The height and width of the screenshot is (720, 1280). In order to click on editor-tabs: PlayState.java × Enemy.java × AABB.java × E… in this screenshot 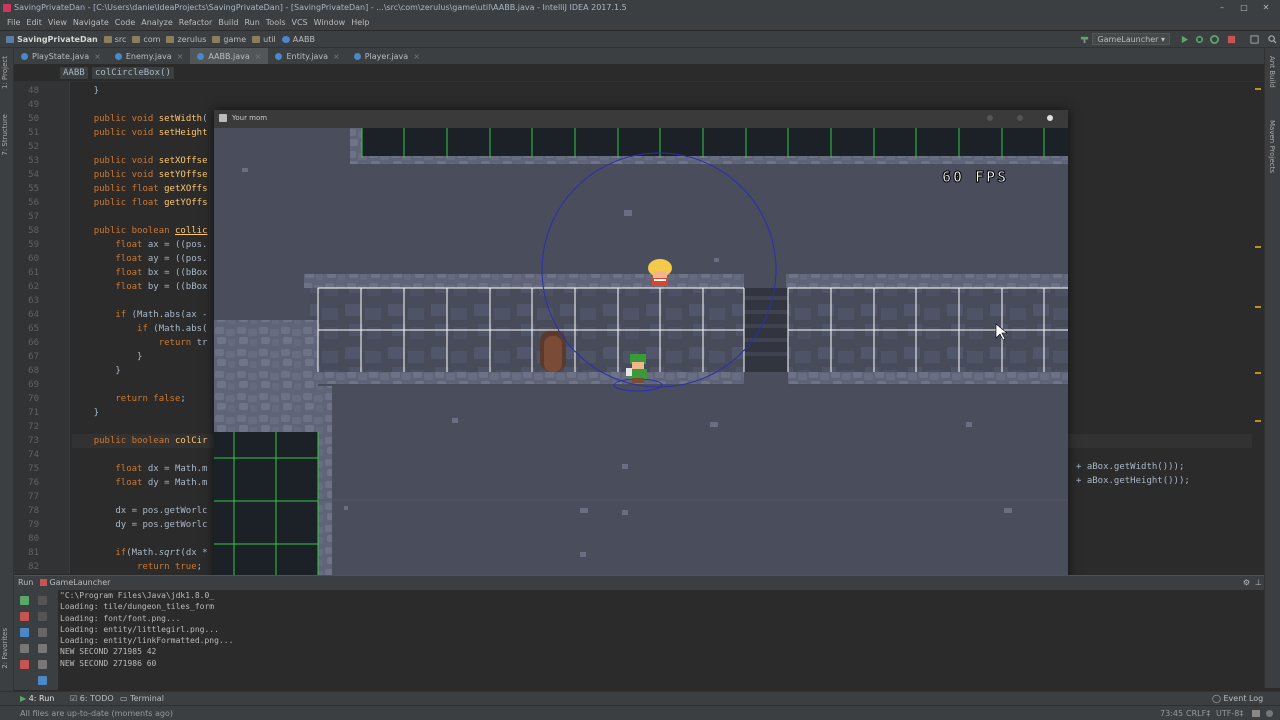, I will do `click(639, 56)`.